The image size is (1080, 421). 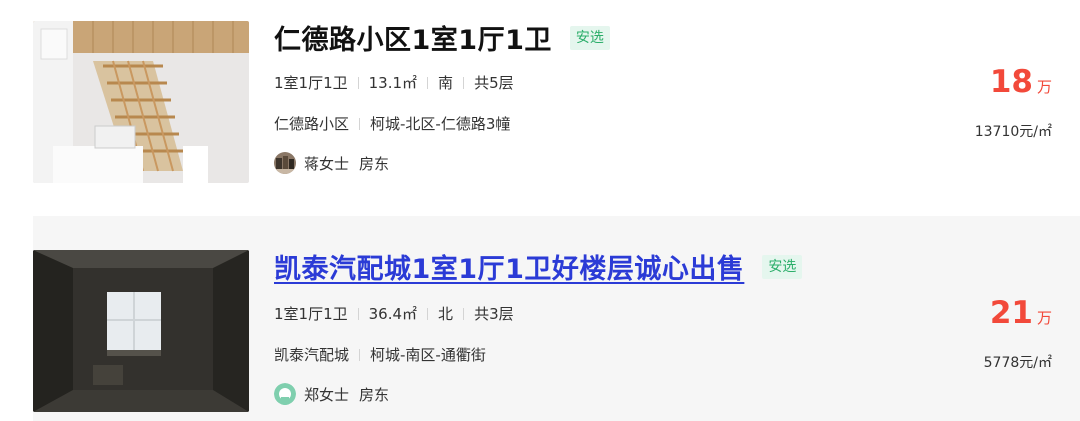 I want to click on listing-title: 仁德路小区1室1厅1卫, so click(x=413, y=37).